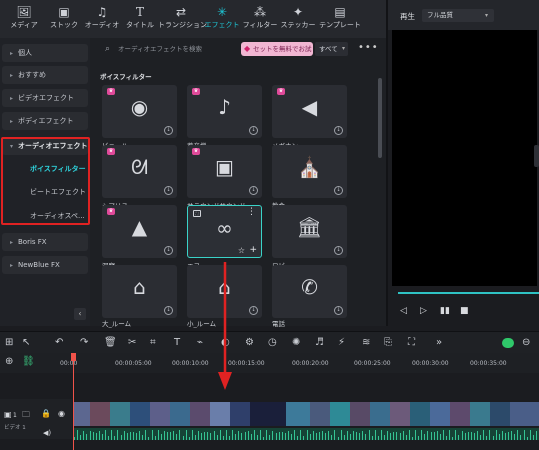 This screenshot has height=450, width=539. I want to click on toolbar-template-button: ▤ テンプレート, so click(340, 20).